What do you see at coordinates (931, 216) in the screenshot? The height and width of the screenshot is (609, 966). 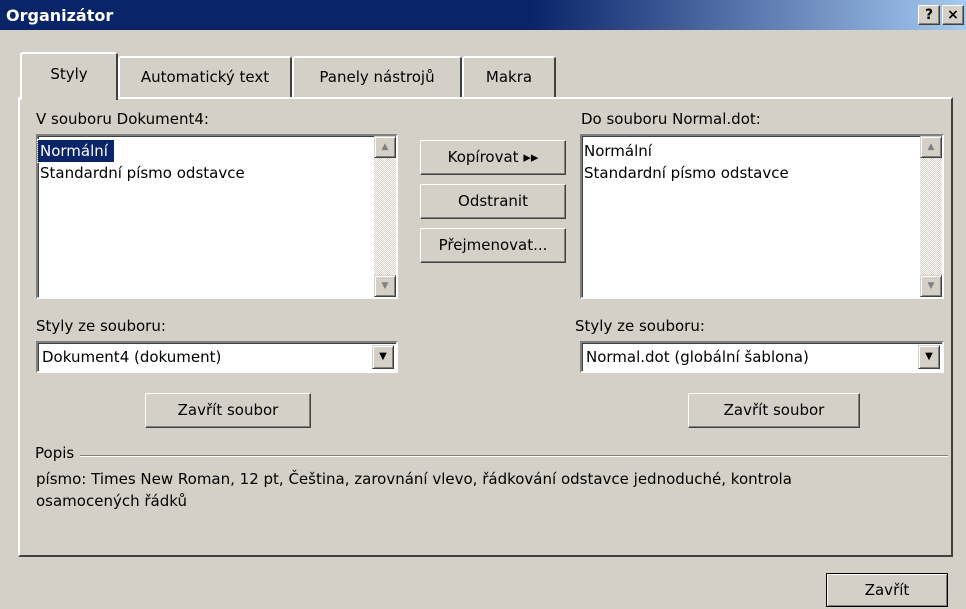 I see `right-scrollbar: ▲ ▼` at bounding box center [931, 216].